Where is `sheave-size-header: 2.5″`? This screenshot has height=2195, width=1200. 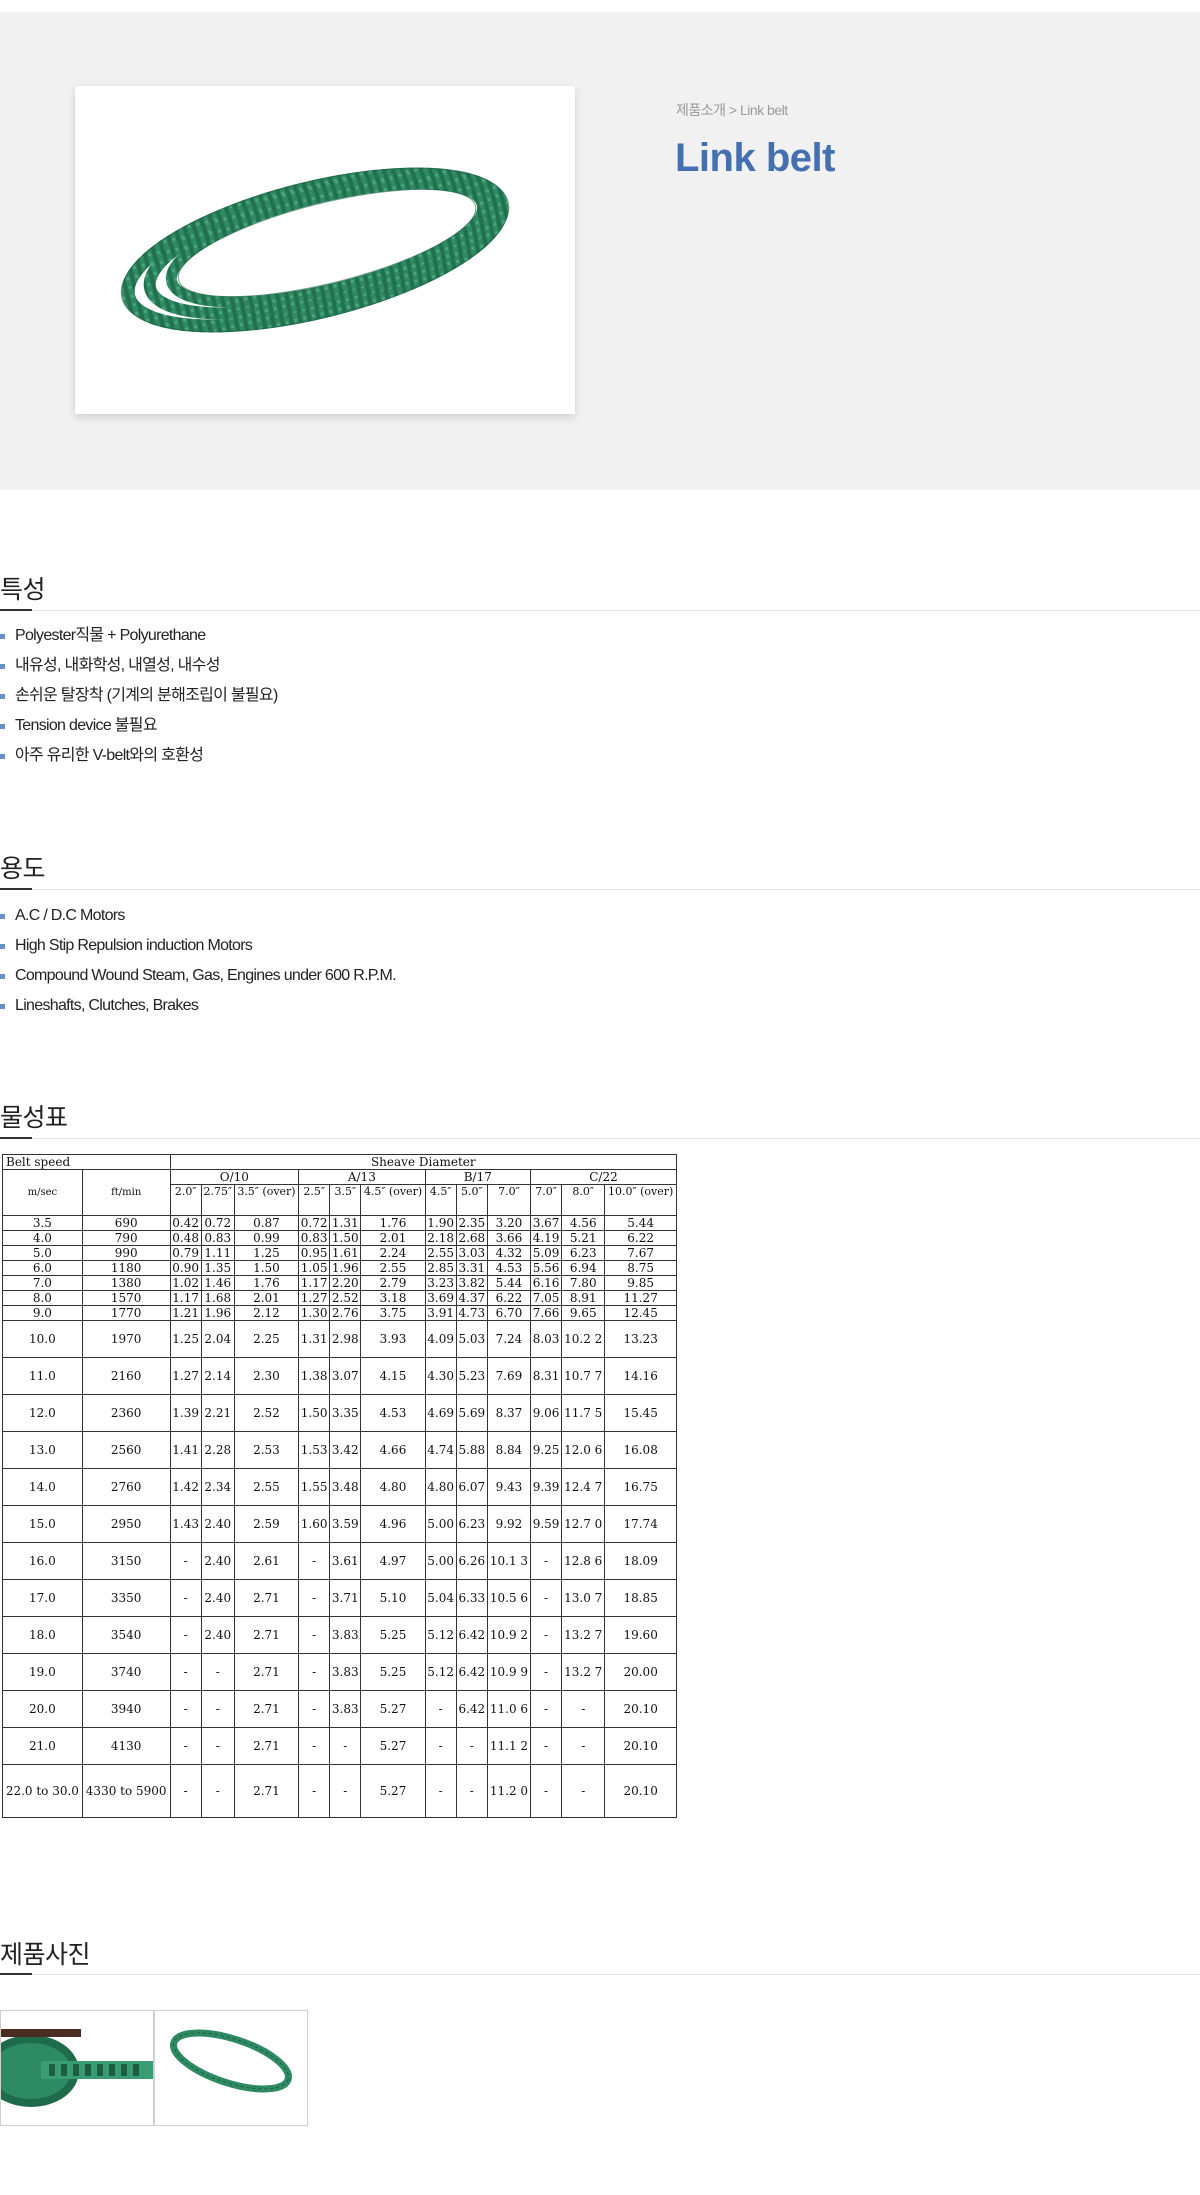 sheave-size-header: 2.5″ is located at coordinates (314, 1200).